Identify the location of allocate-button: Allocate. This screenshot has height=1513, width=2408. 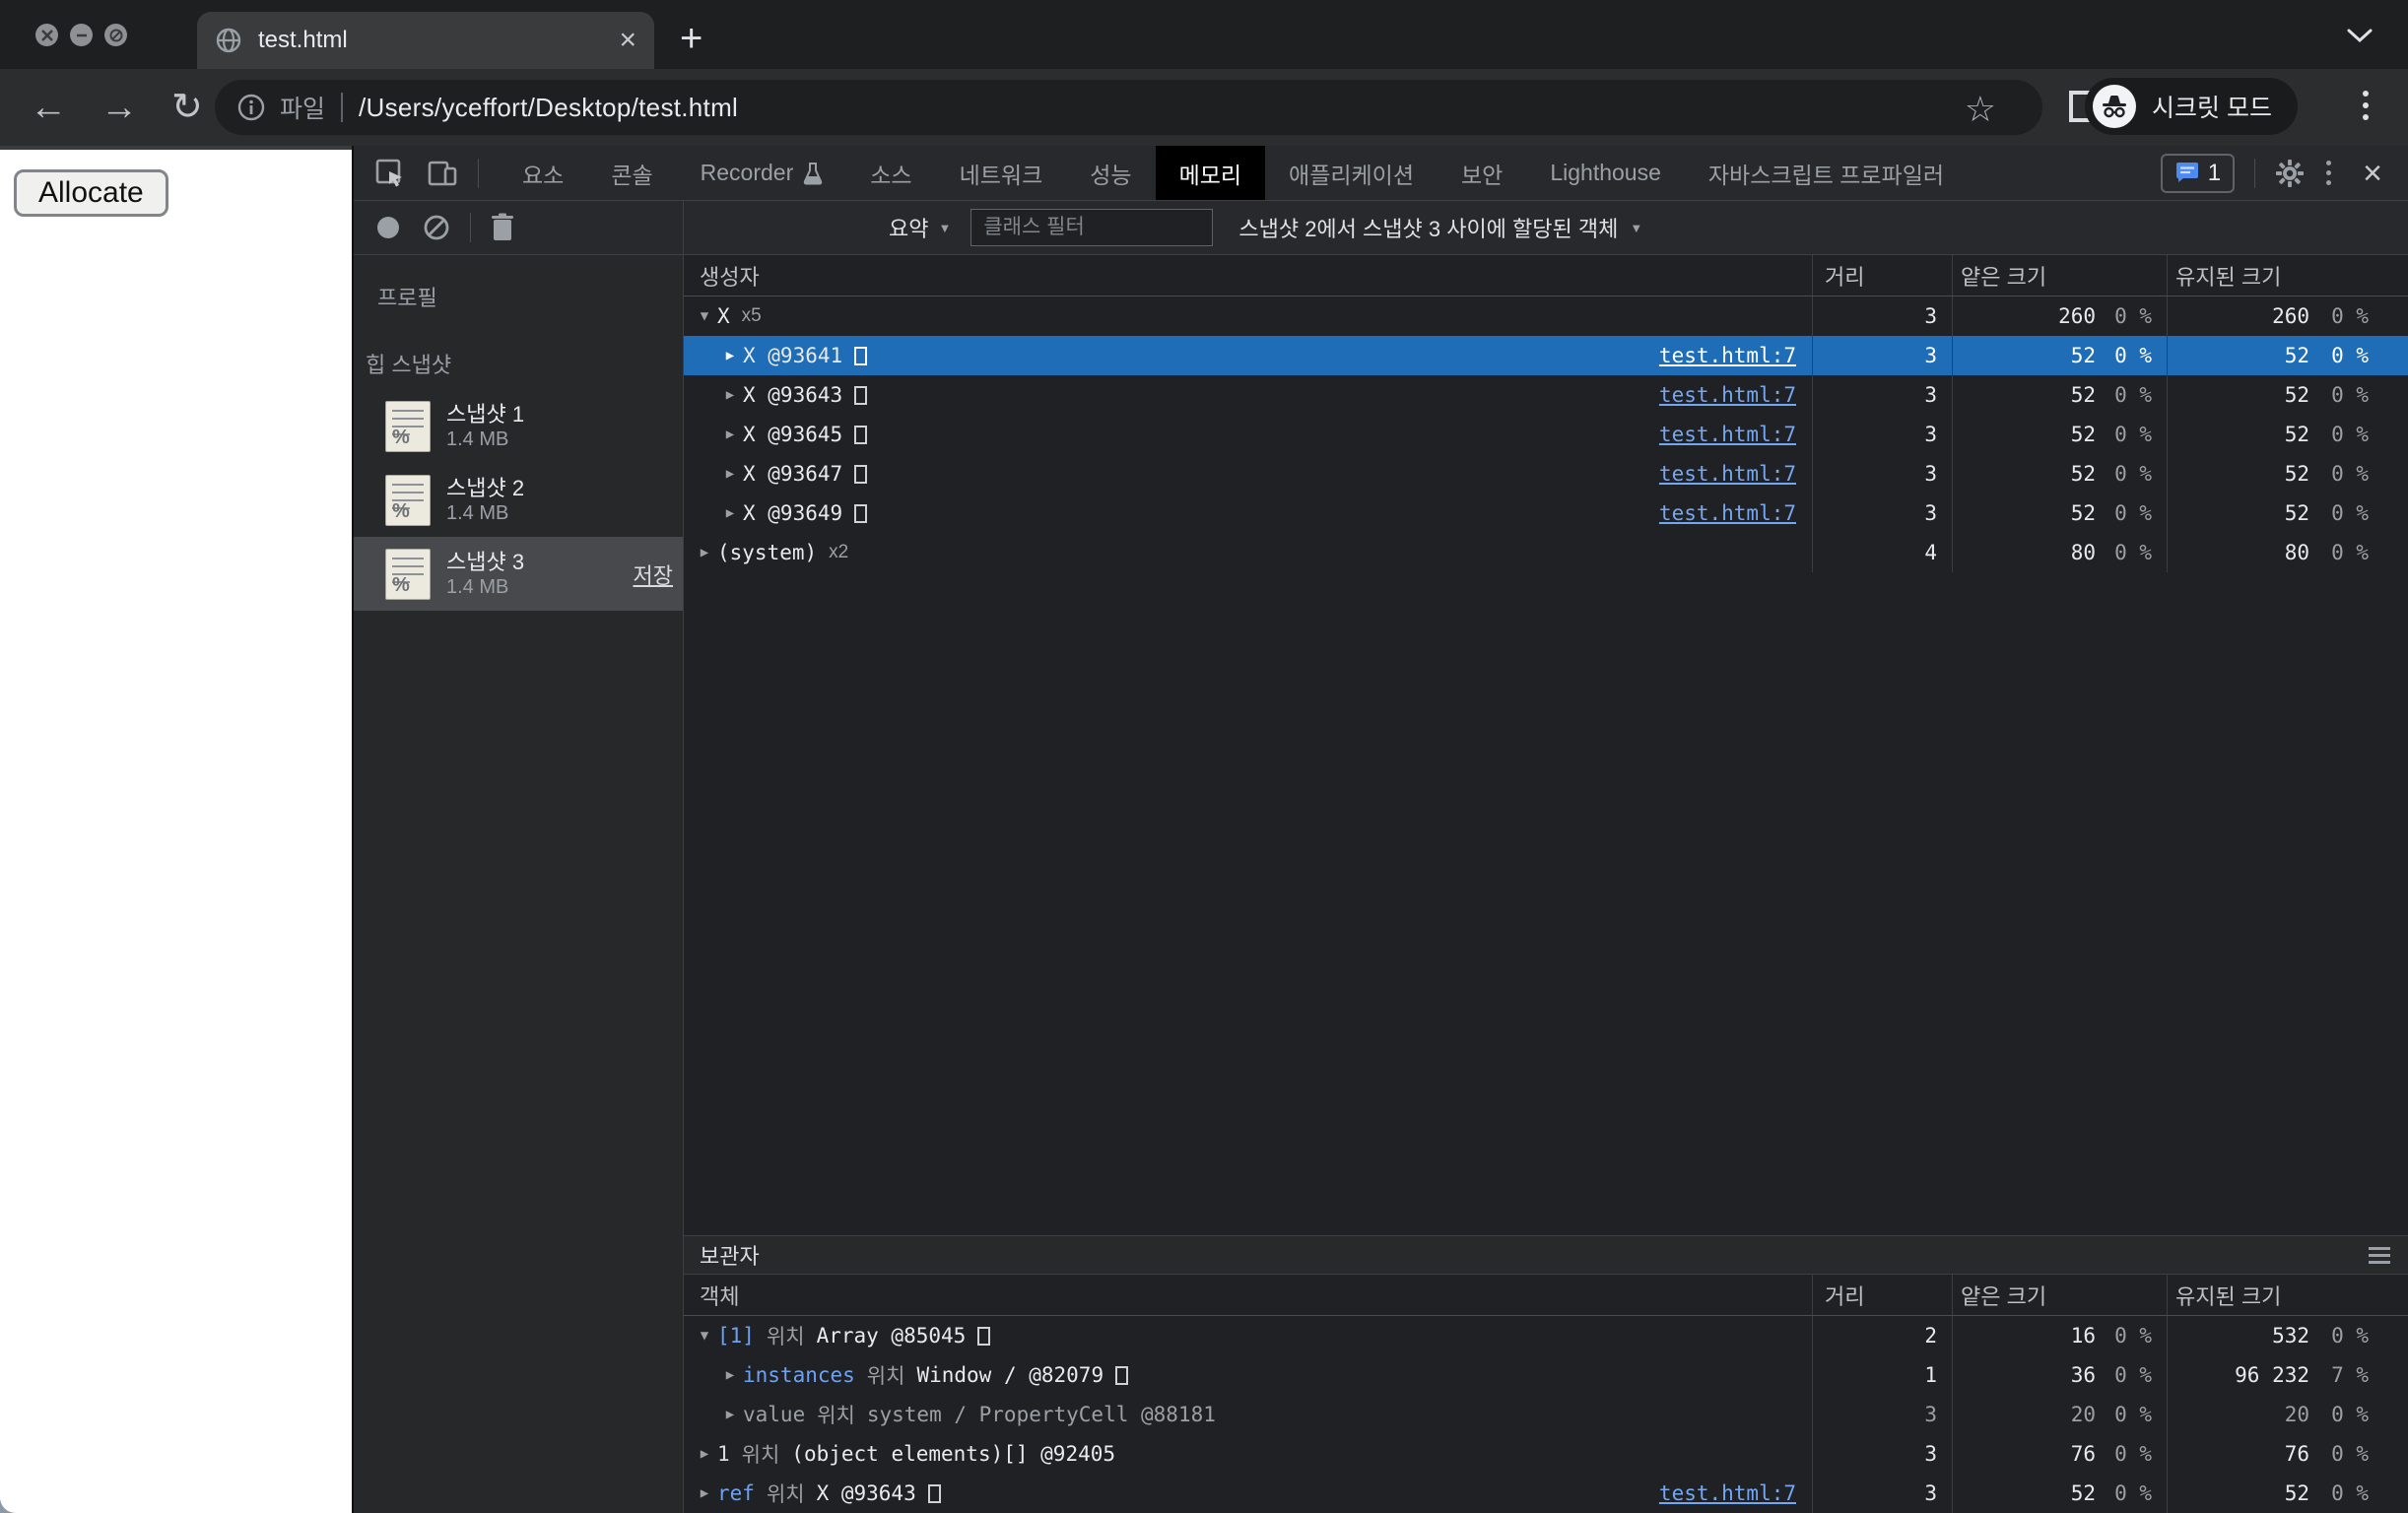
(91, 193).